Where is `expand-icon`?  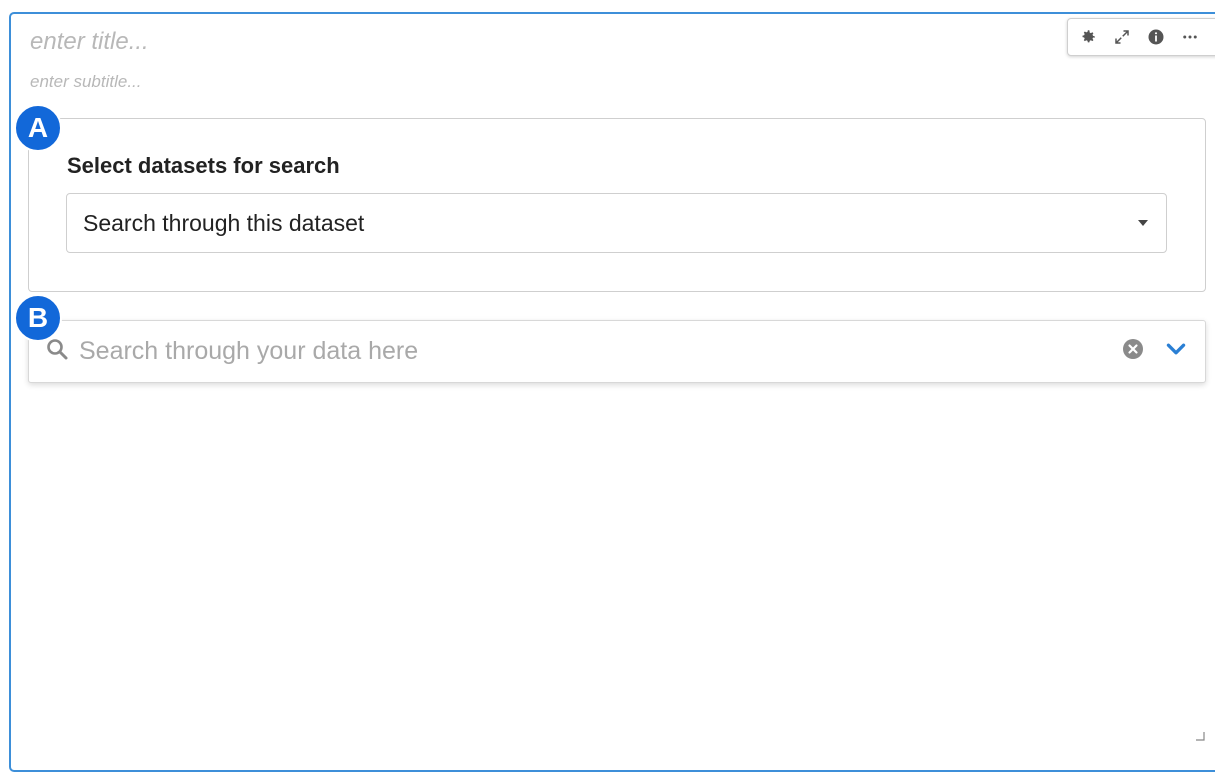
expand-icon is located at coordinates (1122, 37).